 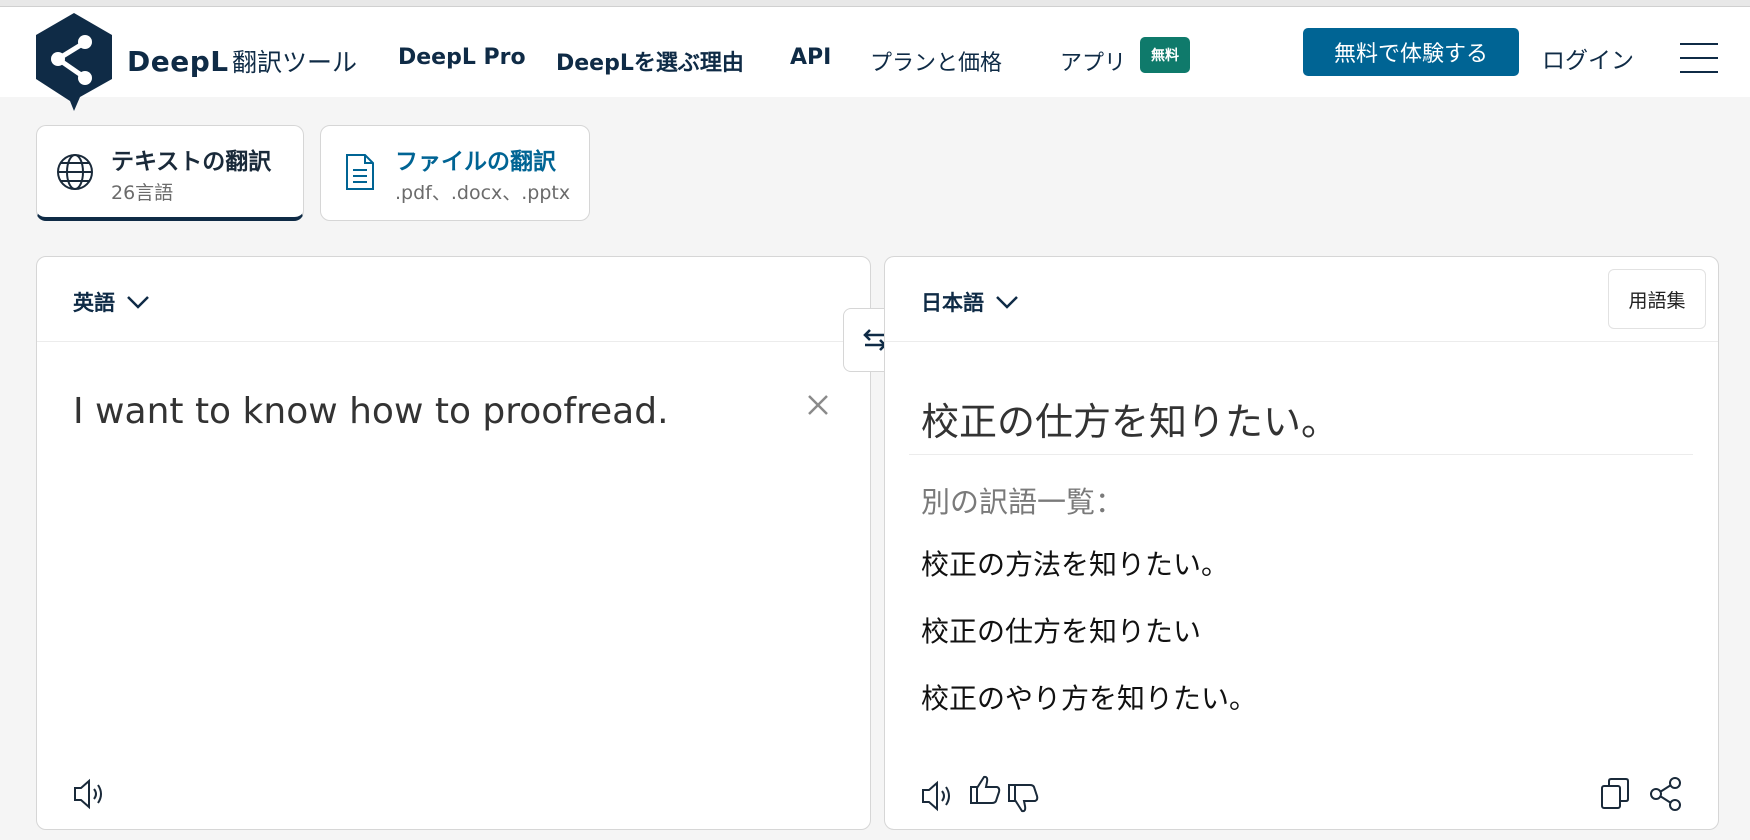 What do you see at coordinates (1061, 630) in the screenshot?
I see `alternative-item: 校正の仕方を知りたい` at bounding box center [1061, 630].